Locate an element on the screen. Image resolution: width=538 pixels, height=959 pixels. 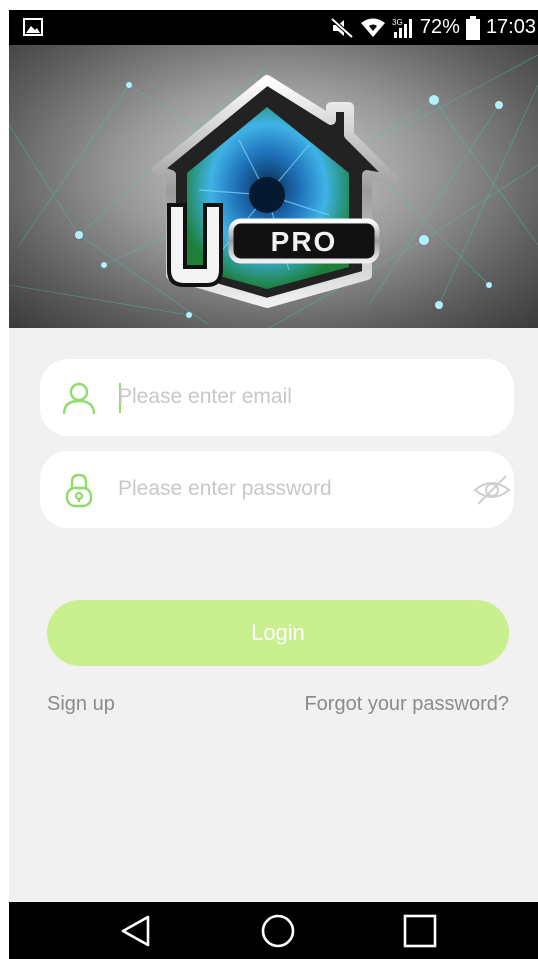
logo-text: PRO is located at coordinates (304, 241).